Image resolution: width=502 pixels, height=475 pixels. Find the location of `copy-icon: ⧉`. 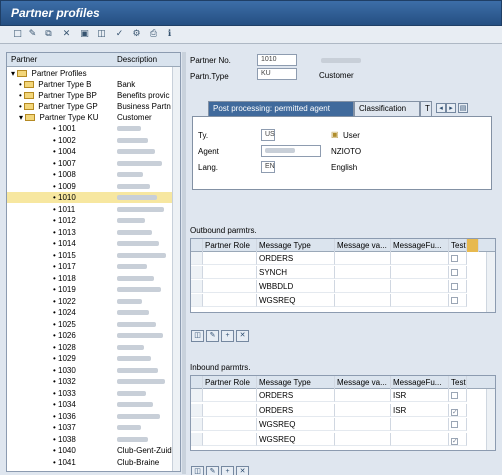

copy-icon: ⧉ is located at coordinates (48, 34).